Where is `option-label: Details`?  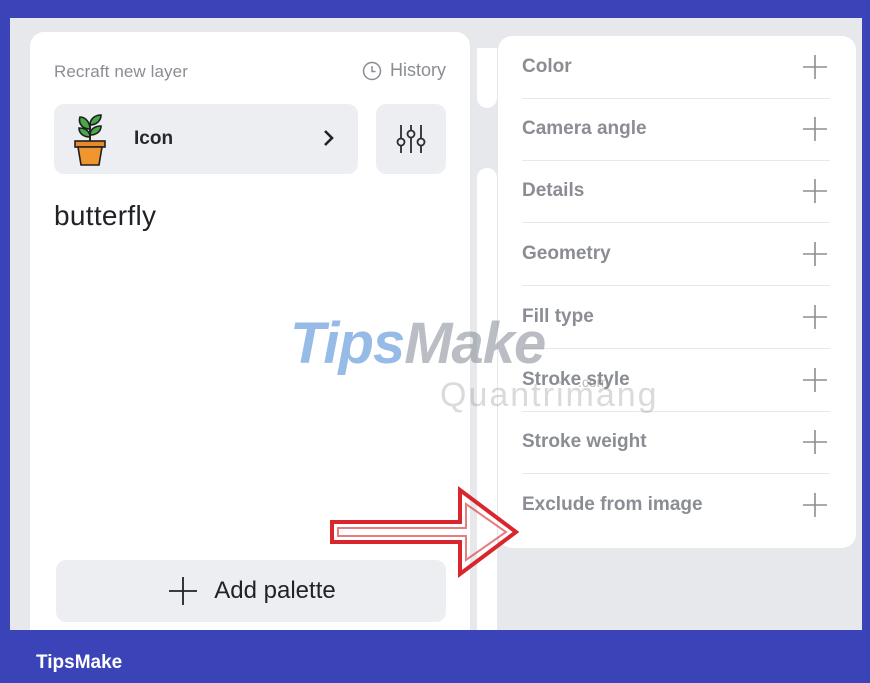 option-label: Details is located at coordinates (553, 190).